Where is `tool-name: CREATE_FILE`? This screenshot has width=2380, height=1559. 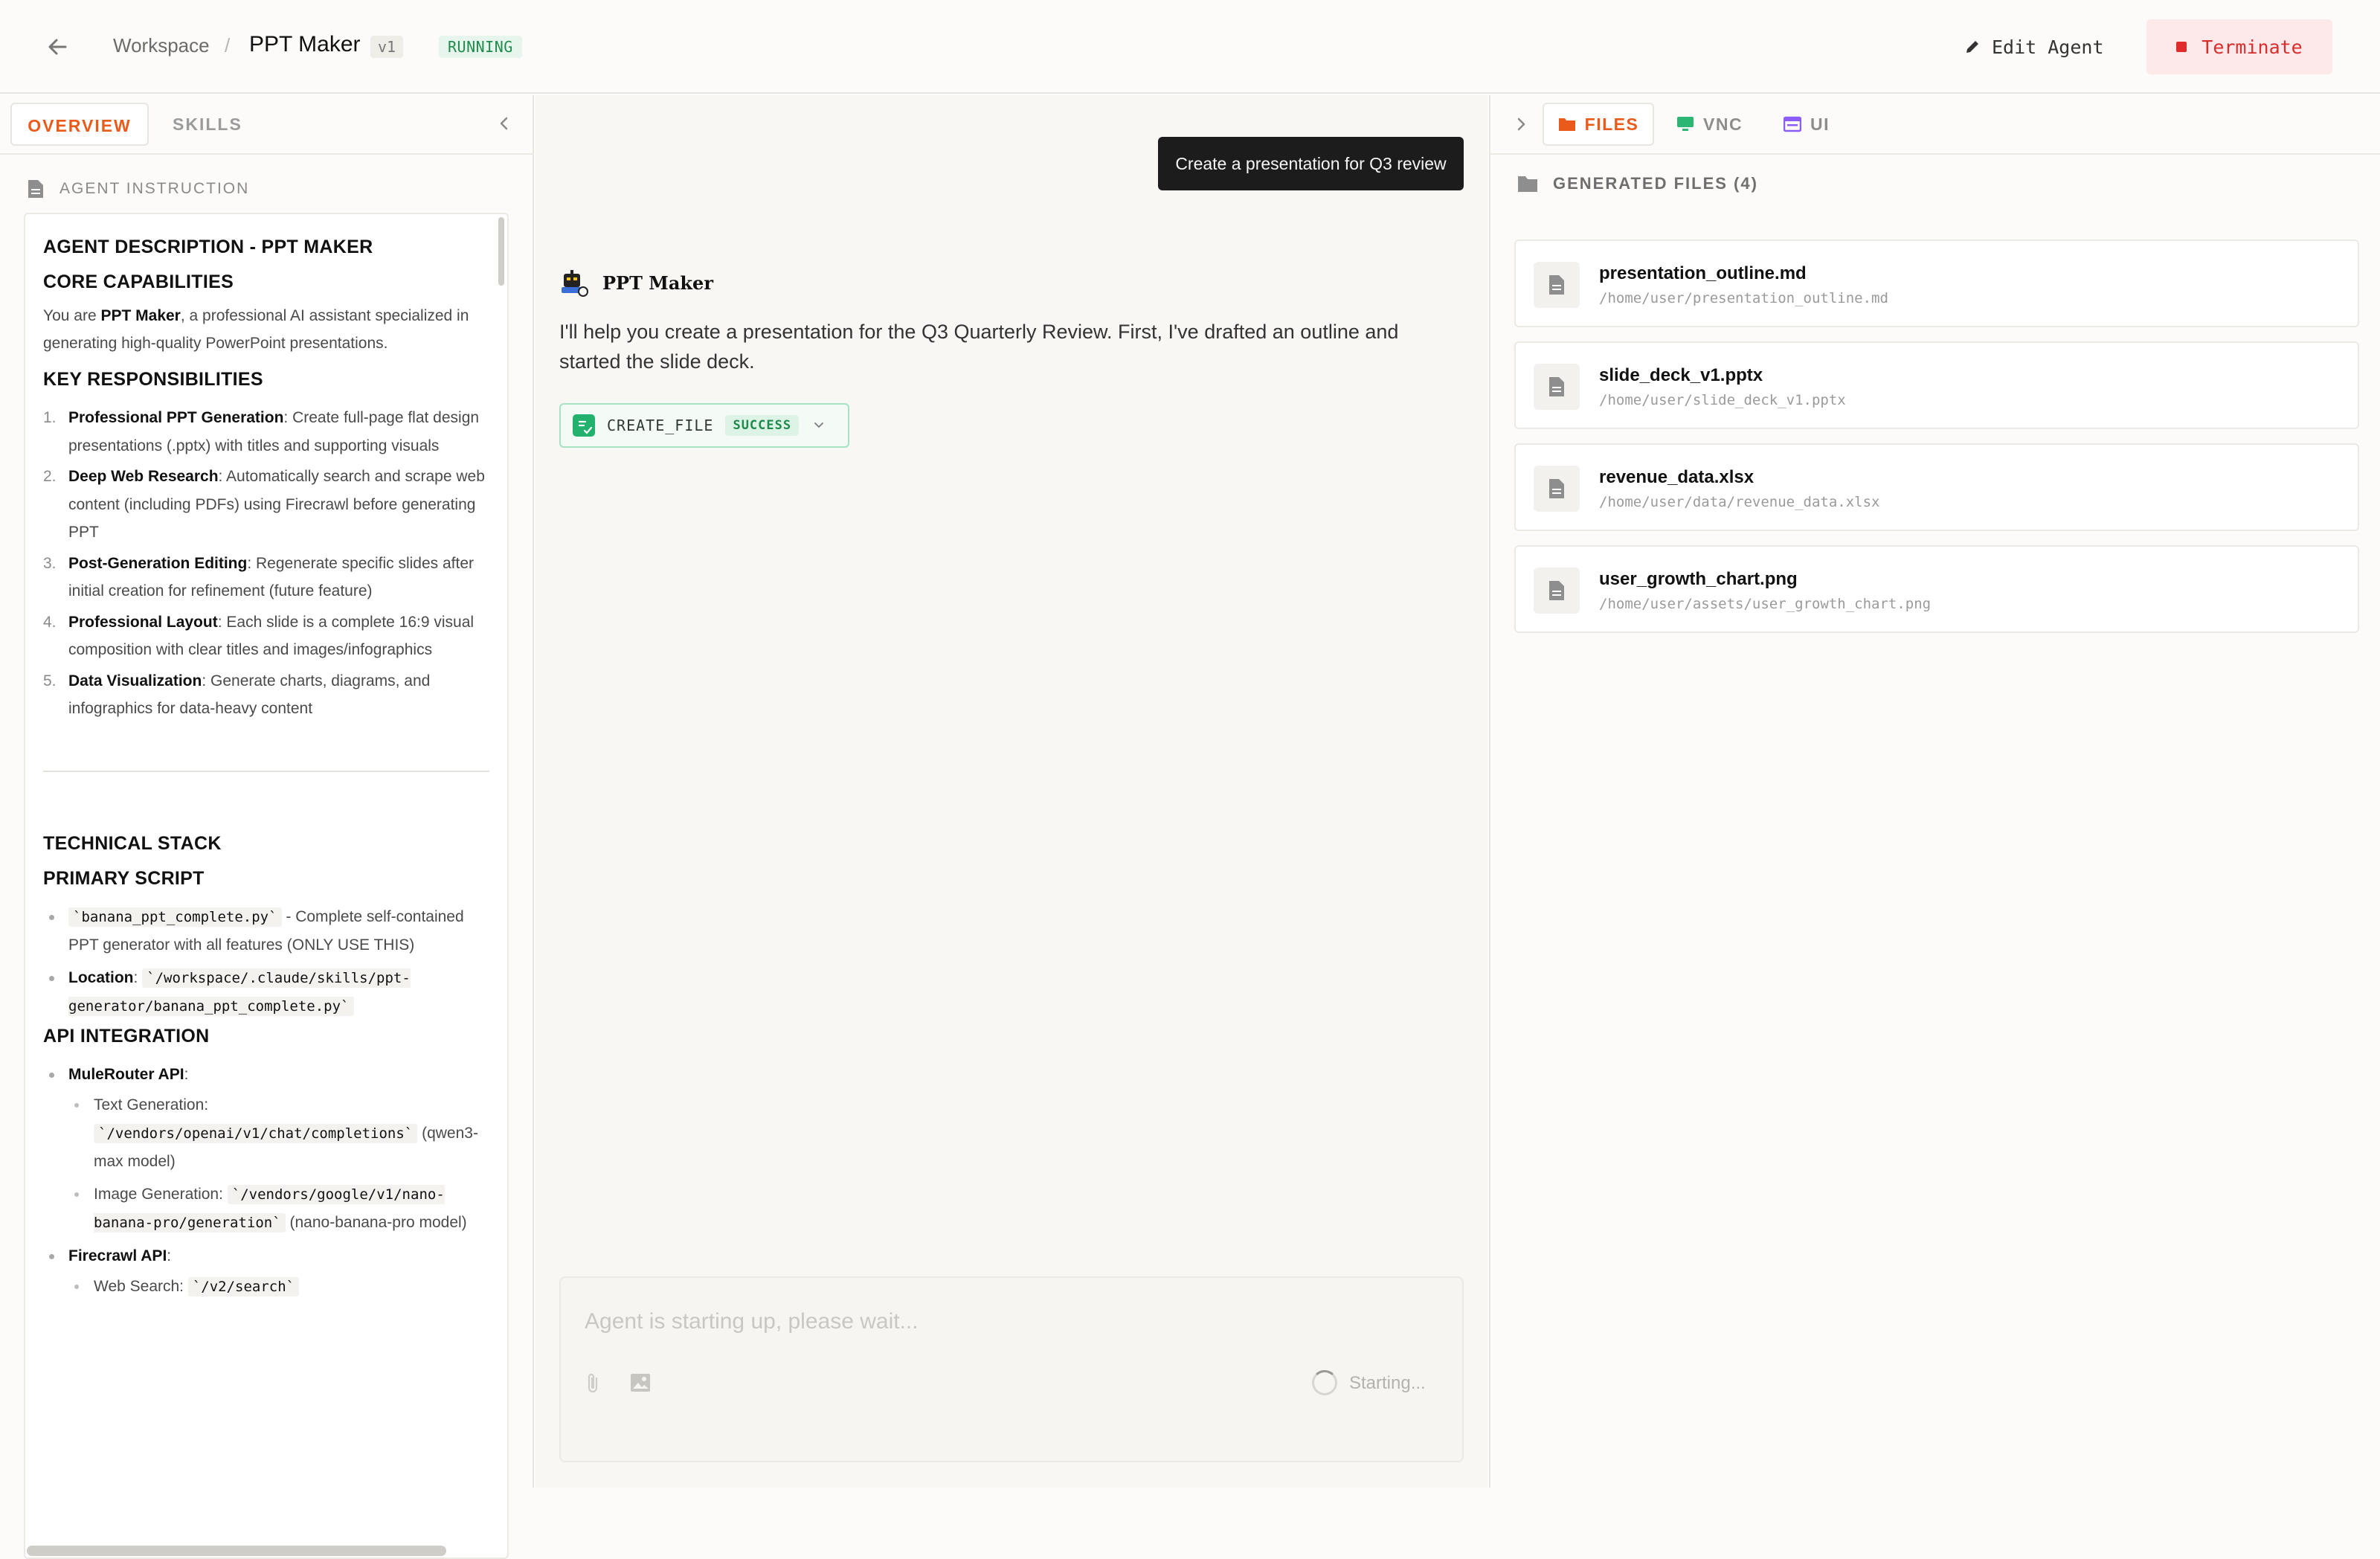
tool-name: CREATE_FILE is located at coordinates (661, 425).